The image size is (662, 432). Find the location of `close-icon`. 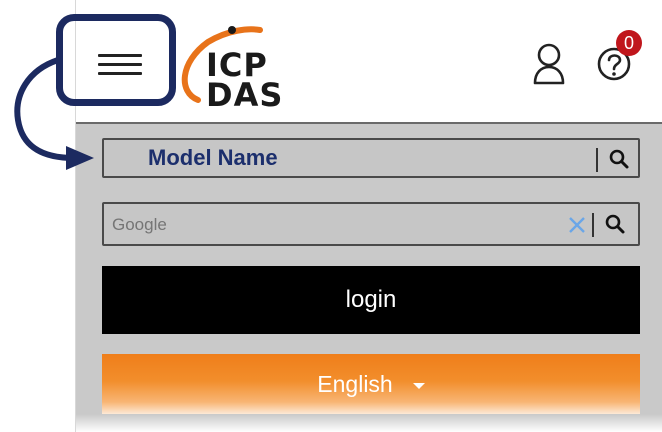

close-icon is located at coordinates (577, 225).